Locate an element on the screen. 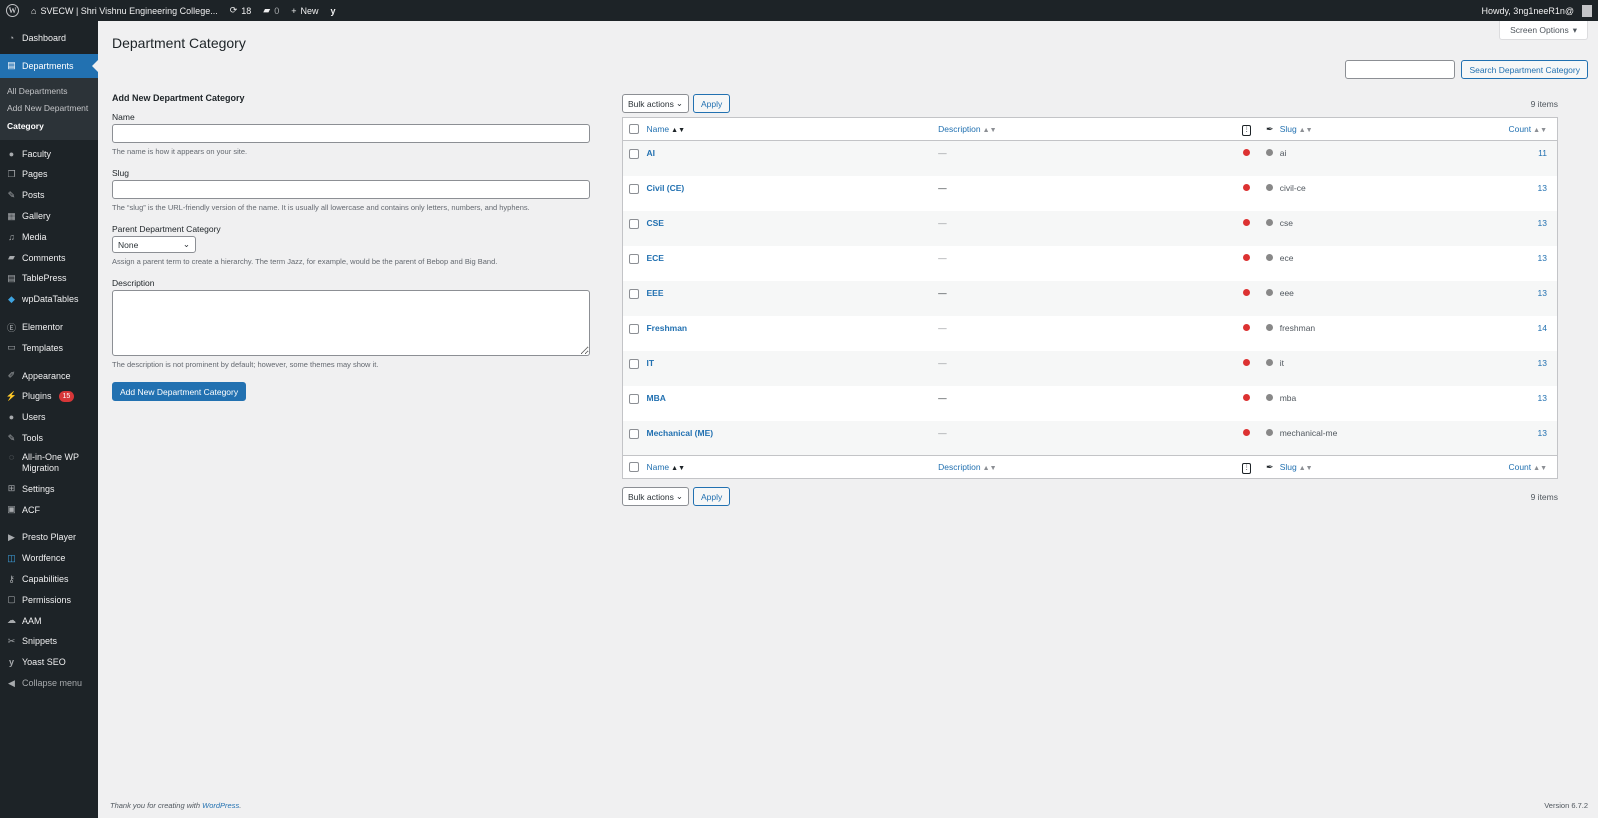  term-name-link: ECE is located at coordinates (654, 258).